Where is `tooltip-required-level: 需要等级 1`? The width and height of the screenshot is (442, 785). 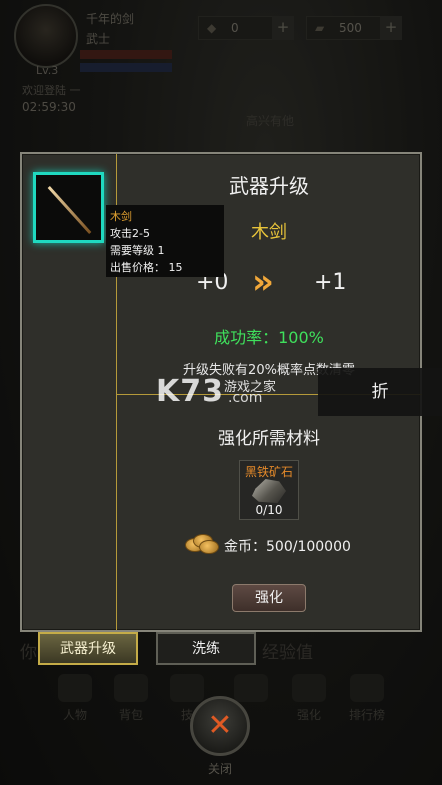
tooltip-required-level: 需要等级 1 is located at coordinates (137, 250).